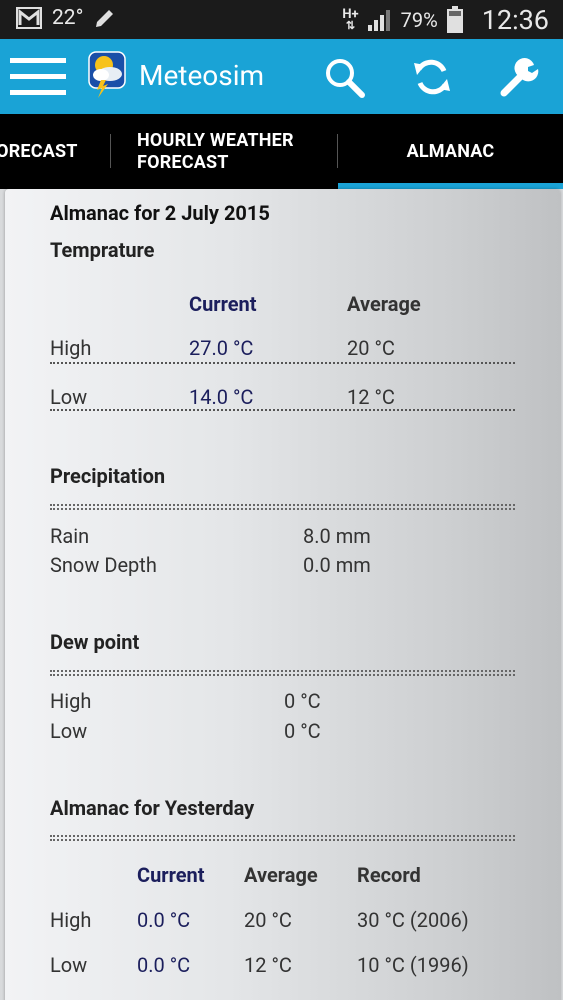 The width and height of the screenshot is (563, 1000). I want to click on tab-bar: FORECAST HOURLY WEATHER FORECAST ALMANAC, so click(281, 151).